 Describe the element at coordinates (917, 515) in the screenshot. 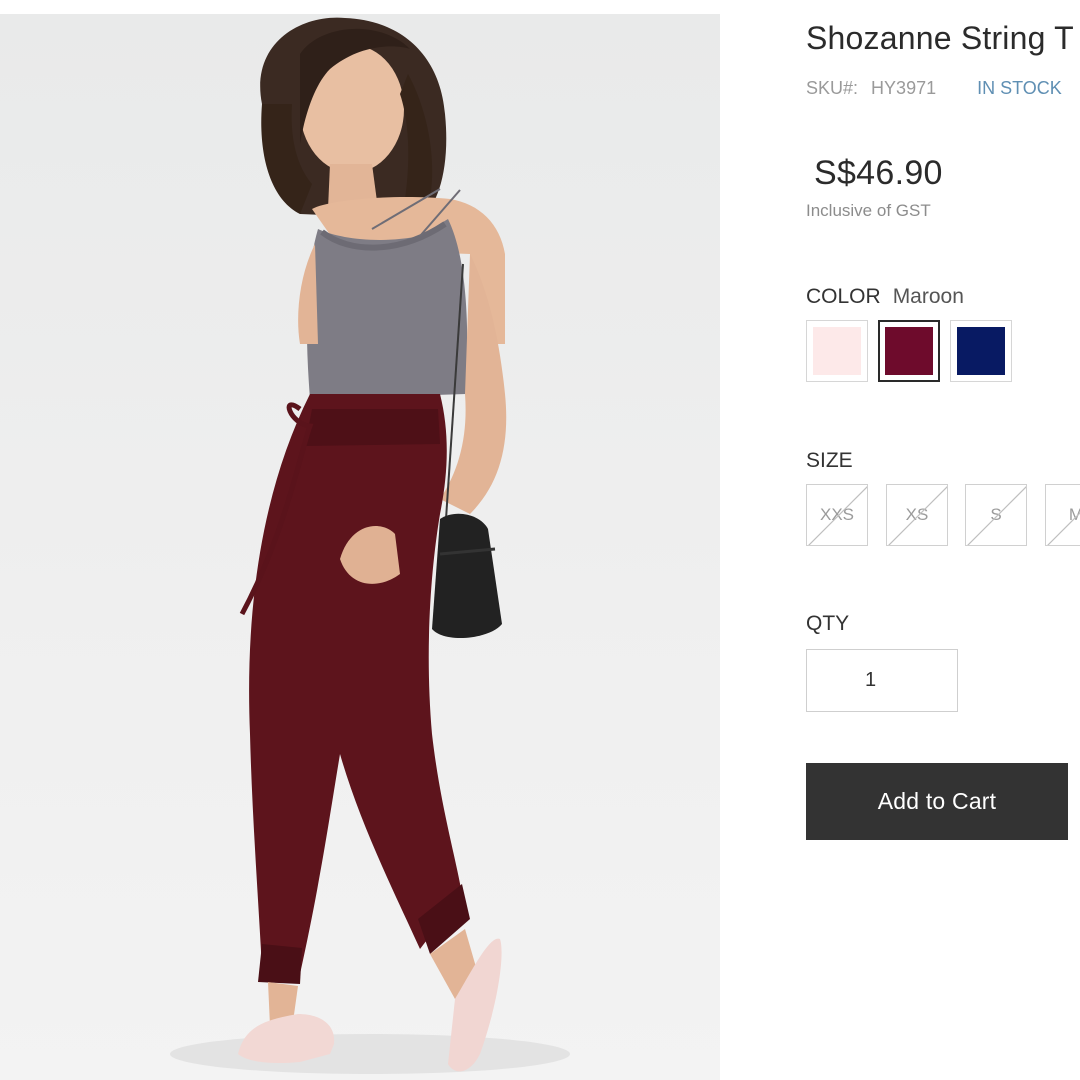

I see `size-option-xs: XS` at that location.